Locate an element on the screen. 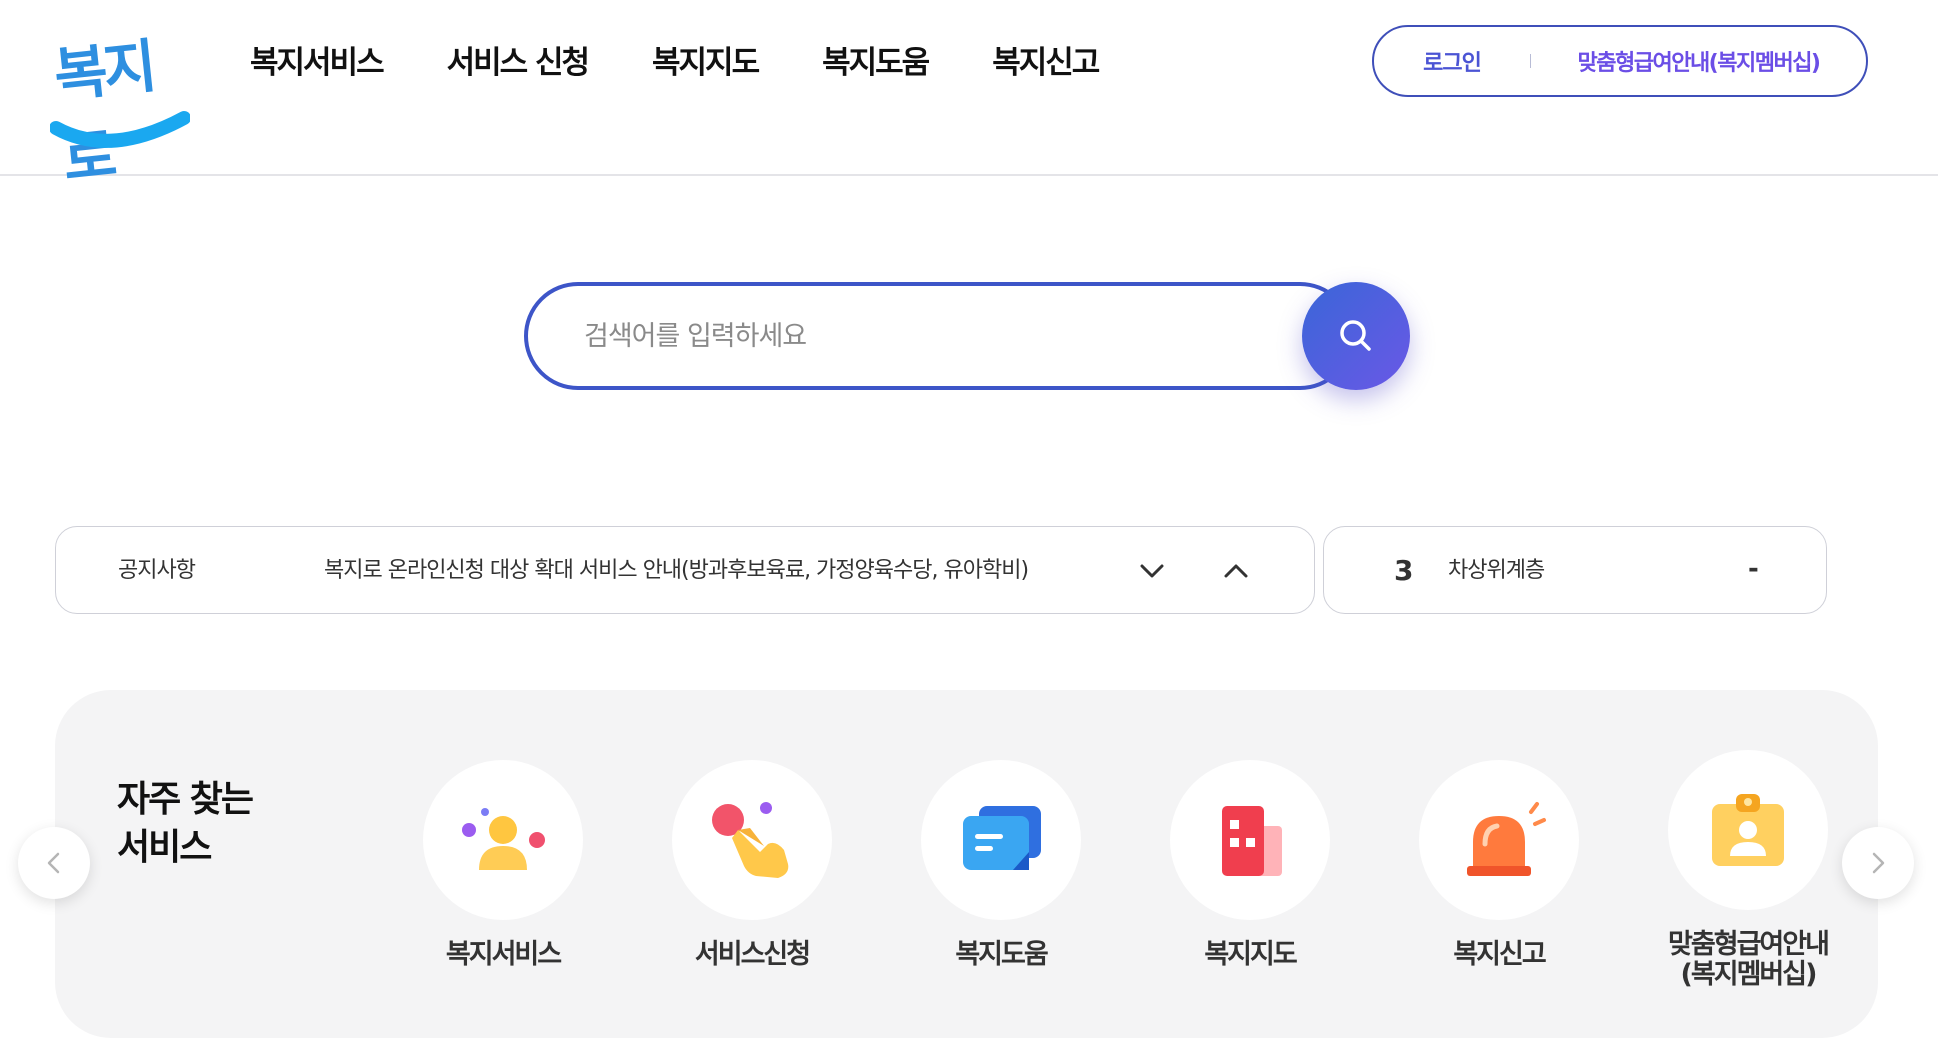  keyword-rank: 3 is located at coordinates (1404, 570).